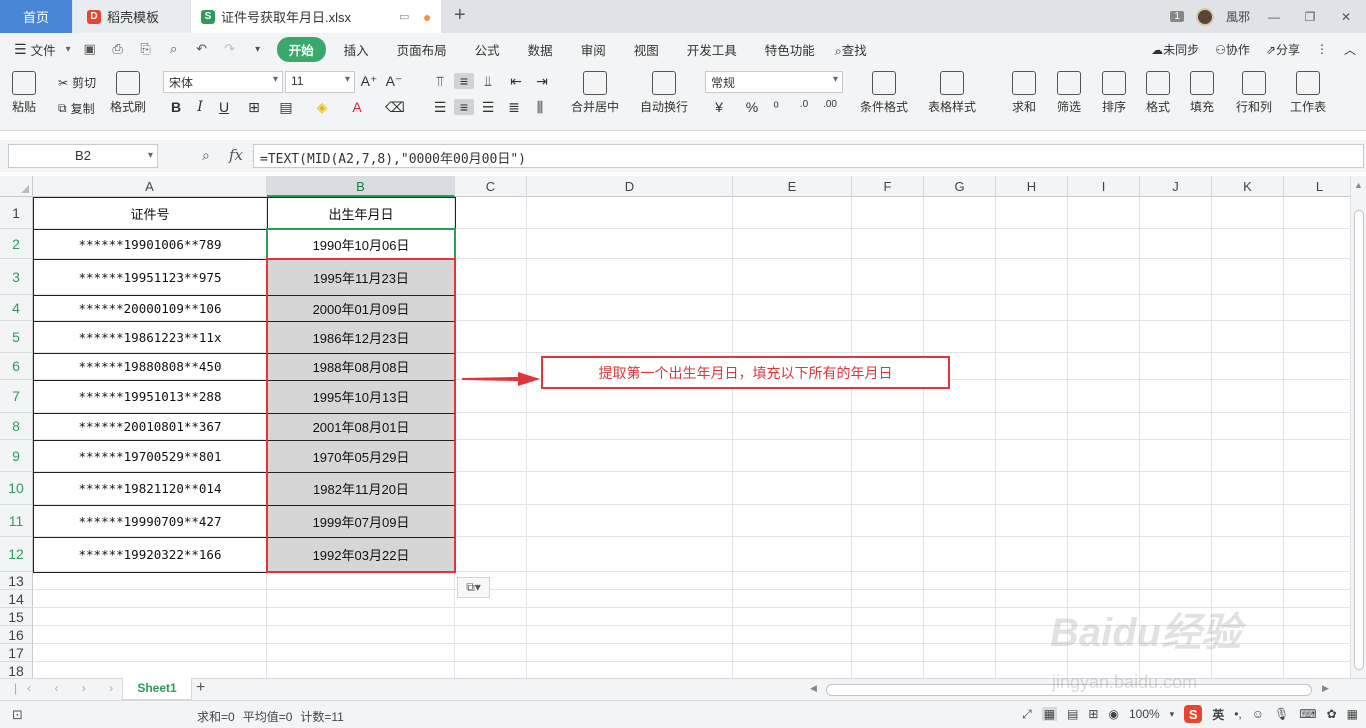 Image resolution: width=1366 pixels, height=728 pixels. I want to click on page-break-icon: ▤, so click(1072, 714).